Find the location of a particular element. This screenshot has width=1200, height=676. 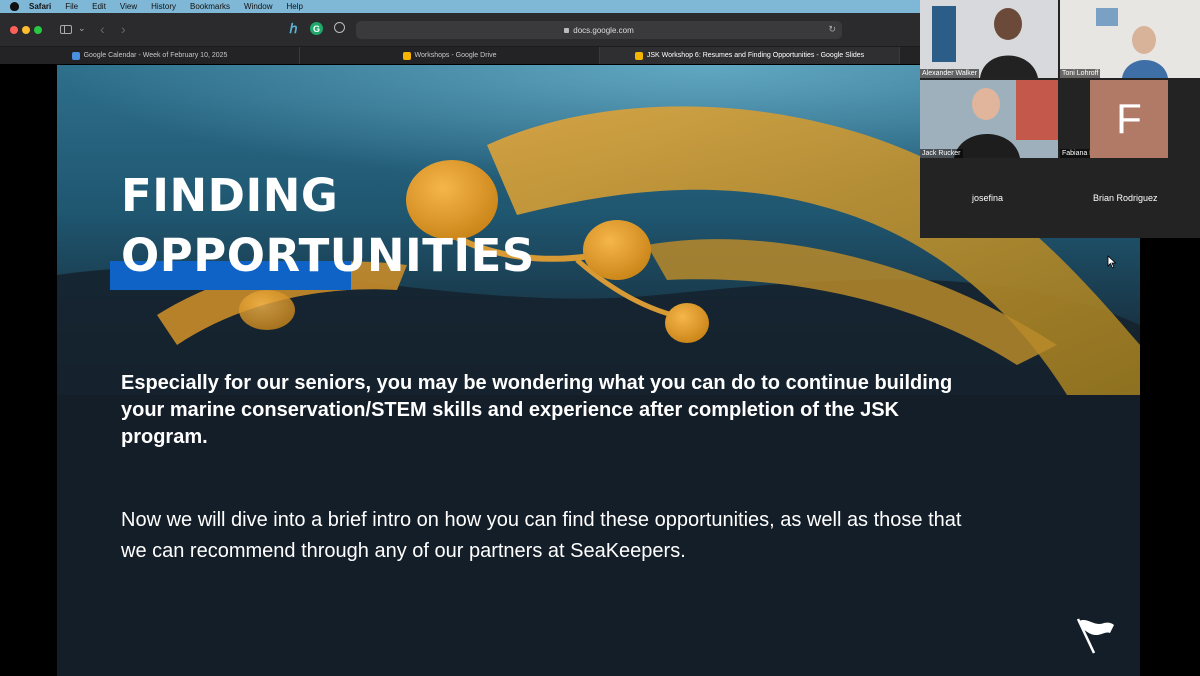

participant-tile: Toni Lohroff is located at coordinates (1130, 39).